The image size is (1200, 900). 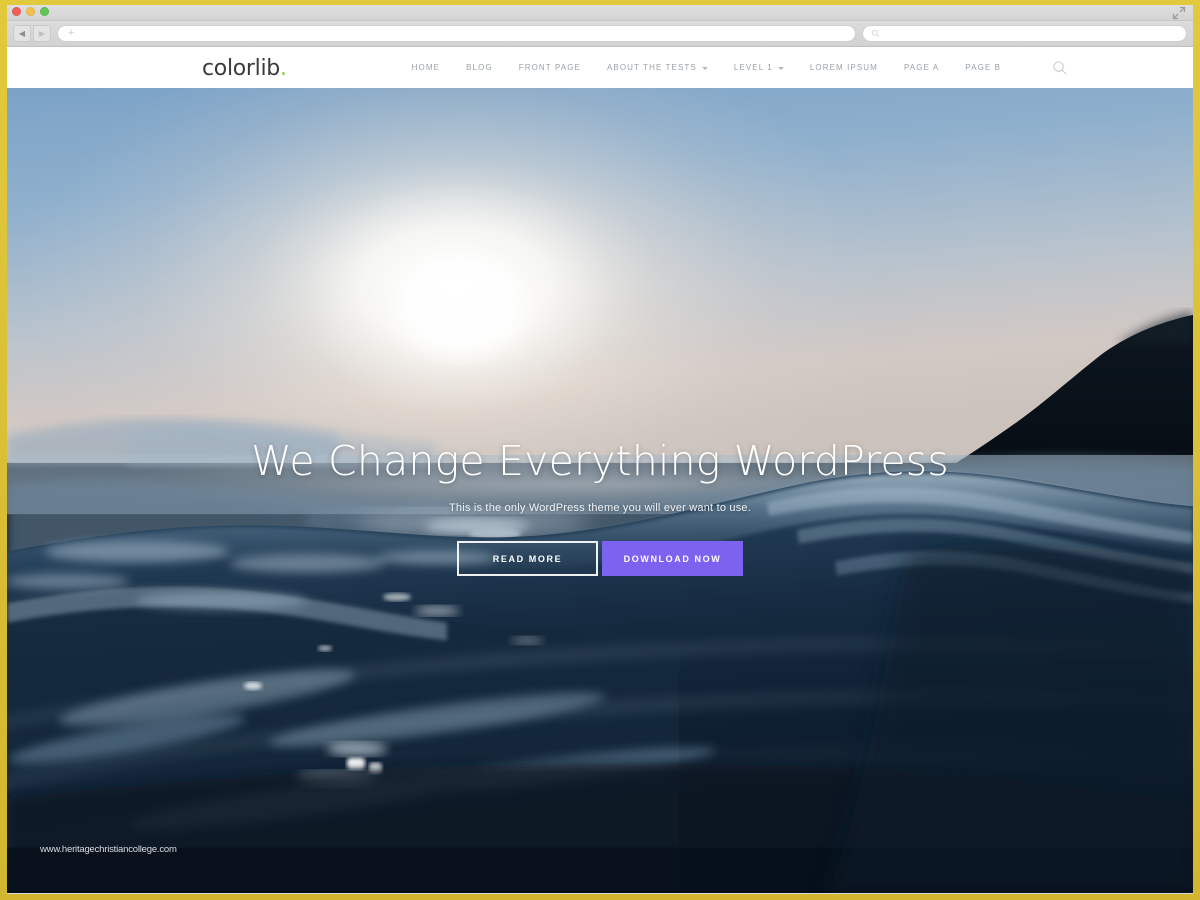 I want to click on nav-label: PAGE A, so click(x=921, y=67).